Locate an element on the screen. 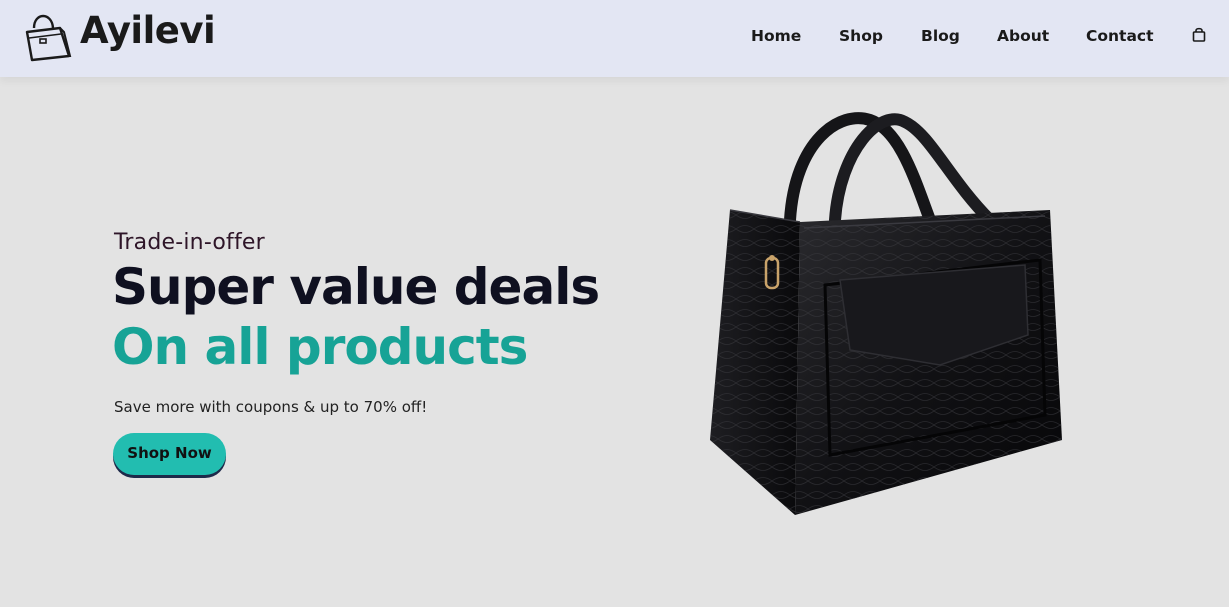 The image size is (1229, 607). hero-description: Save more with coupons & up to 70% off! is located at coordinates (271, 407).